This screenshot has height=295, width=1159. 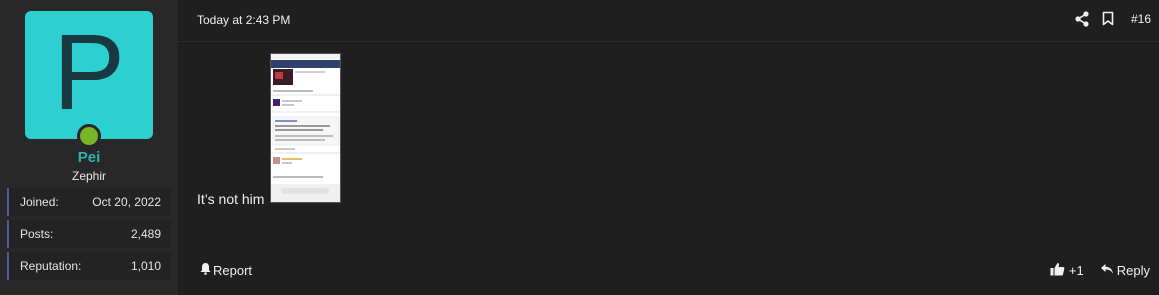 I want to click on bell-icon, so click(x=205, y=270).